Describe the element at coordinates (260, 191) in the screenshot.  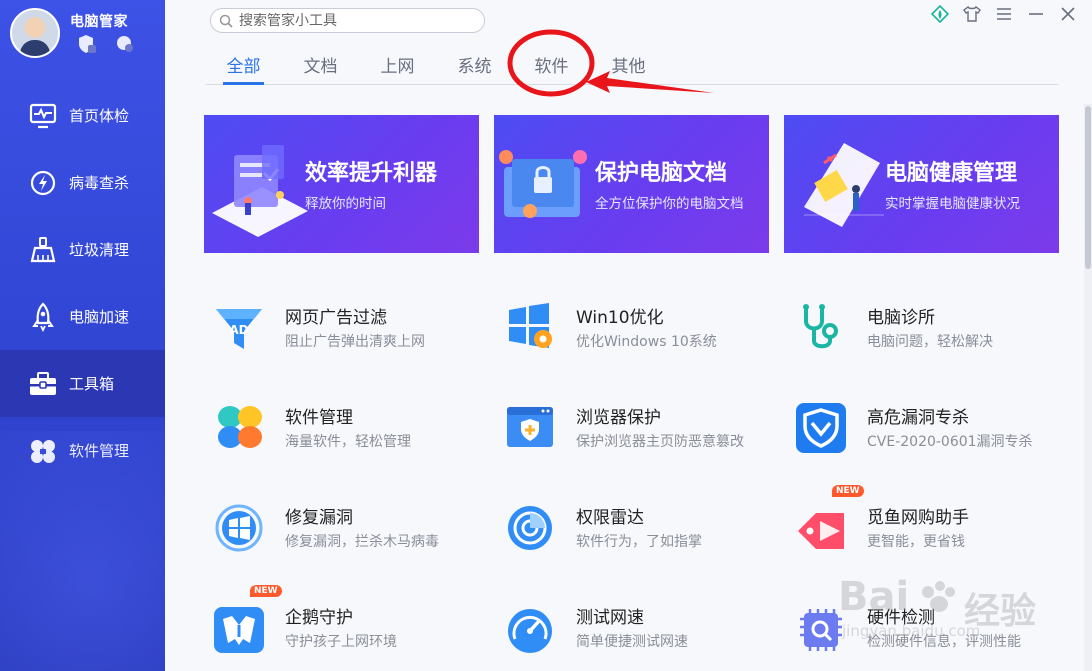
I see `efficiency-illustration-icon` at that location.